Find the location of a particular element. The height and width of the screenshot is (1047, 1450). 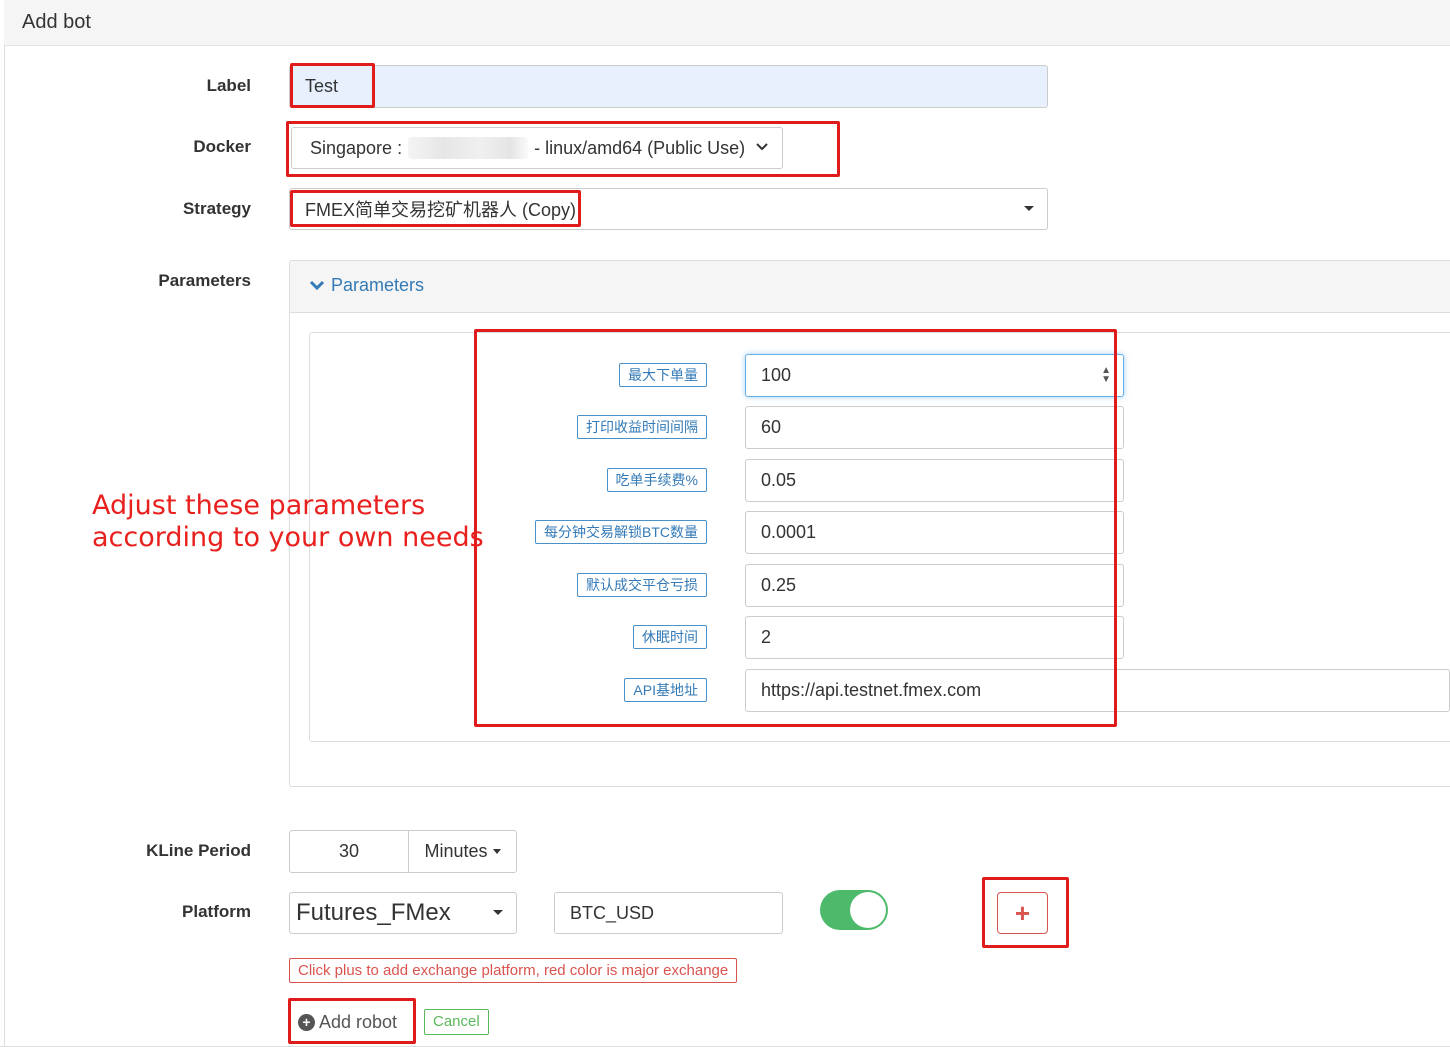

param-tag-4: 默认成交平仓亏损 is located at coordinates (642, 585).